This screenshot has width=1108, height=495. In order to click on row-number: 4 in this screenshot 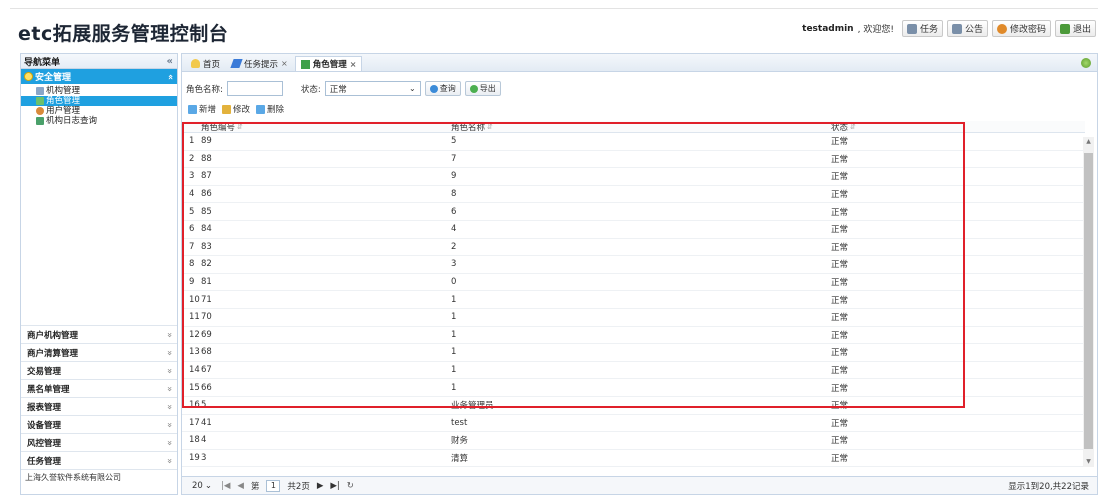, I will do `click(192, 194)`.